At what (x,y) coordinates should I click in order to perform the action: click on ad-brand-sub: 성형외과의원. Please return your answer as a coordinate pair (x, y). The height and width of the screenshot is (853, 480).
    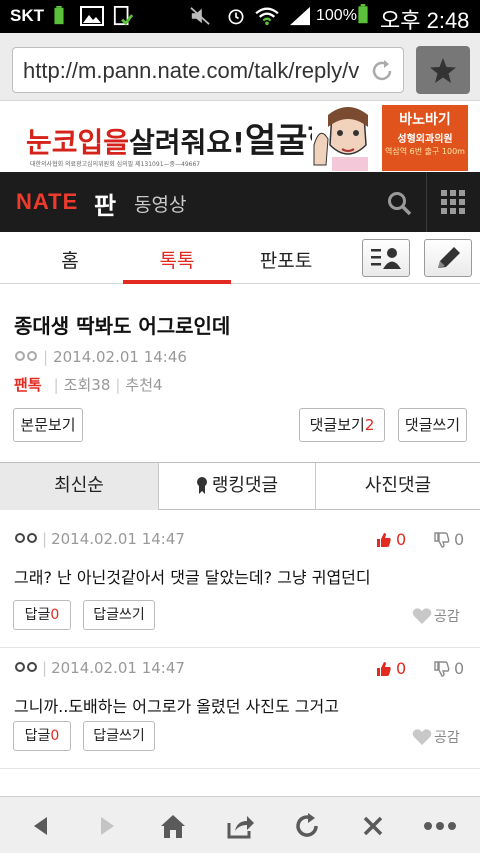
    Looking at the image, I should click on (425, 139).